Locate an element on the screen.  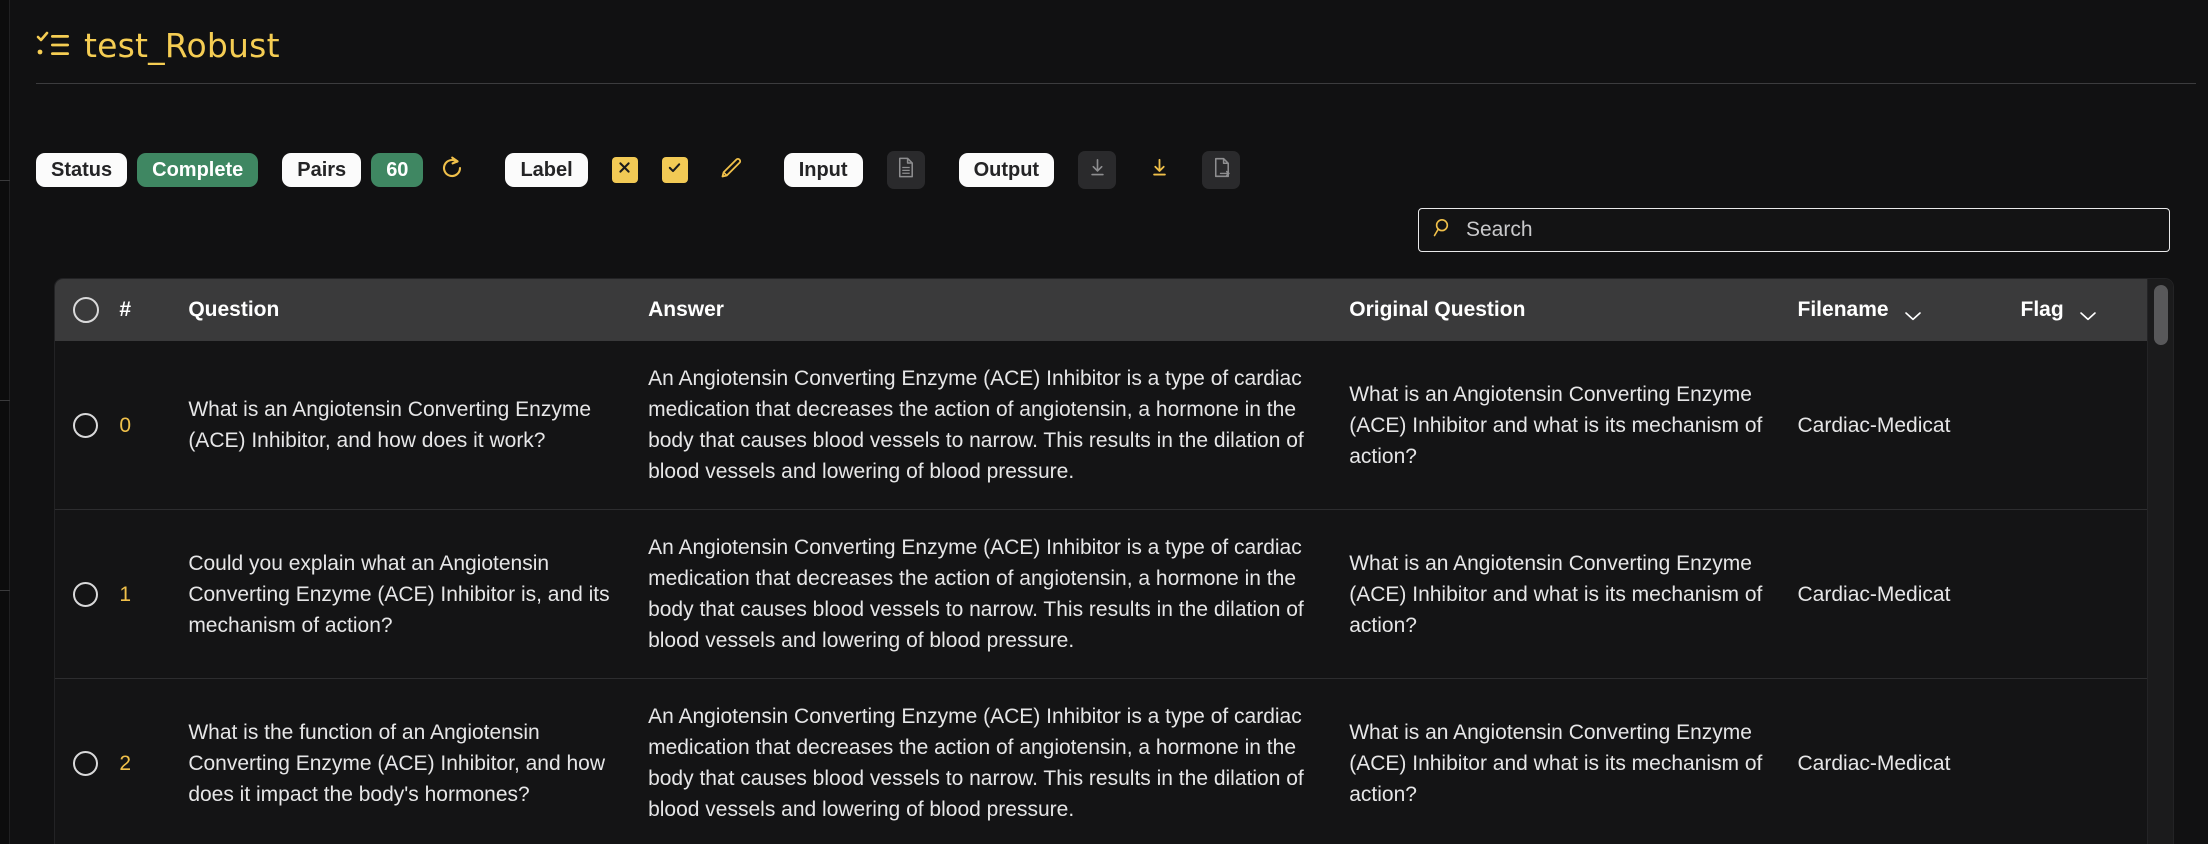
reject-button is located at coordinates (624, 170).